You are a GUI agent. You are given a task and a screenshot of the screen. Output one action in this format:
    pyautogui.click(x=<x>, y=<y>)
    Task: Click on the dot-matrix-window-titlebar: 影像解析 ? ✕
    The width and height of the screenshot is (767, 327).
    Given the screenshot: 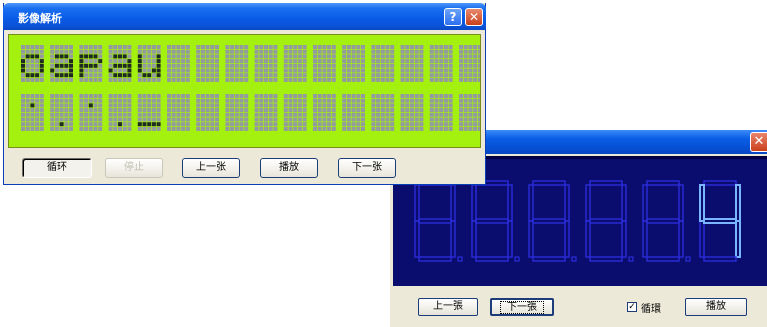 What is the action you would take?
    pyautogui.click(x=244, y=16)
    